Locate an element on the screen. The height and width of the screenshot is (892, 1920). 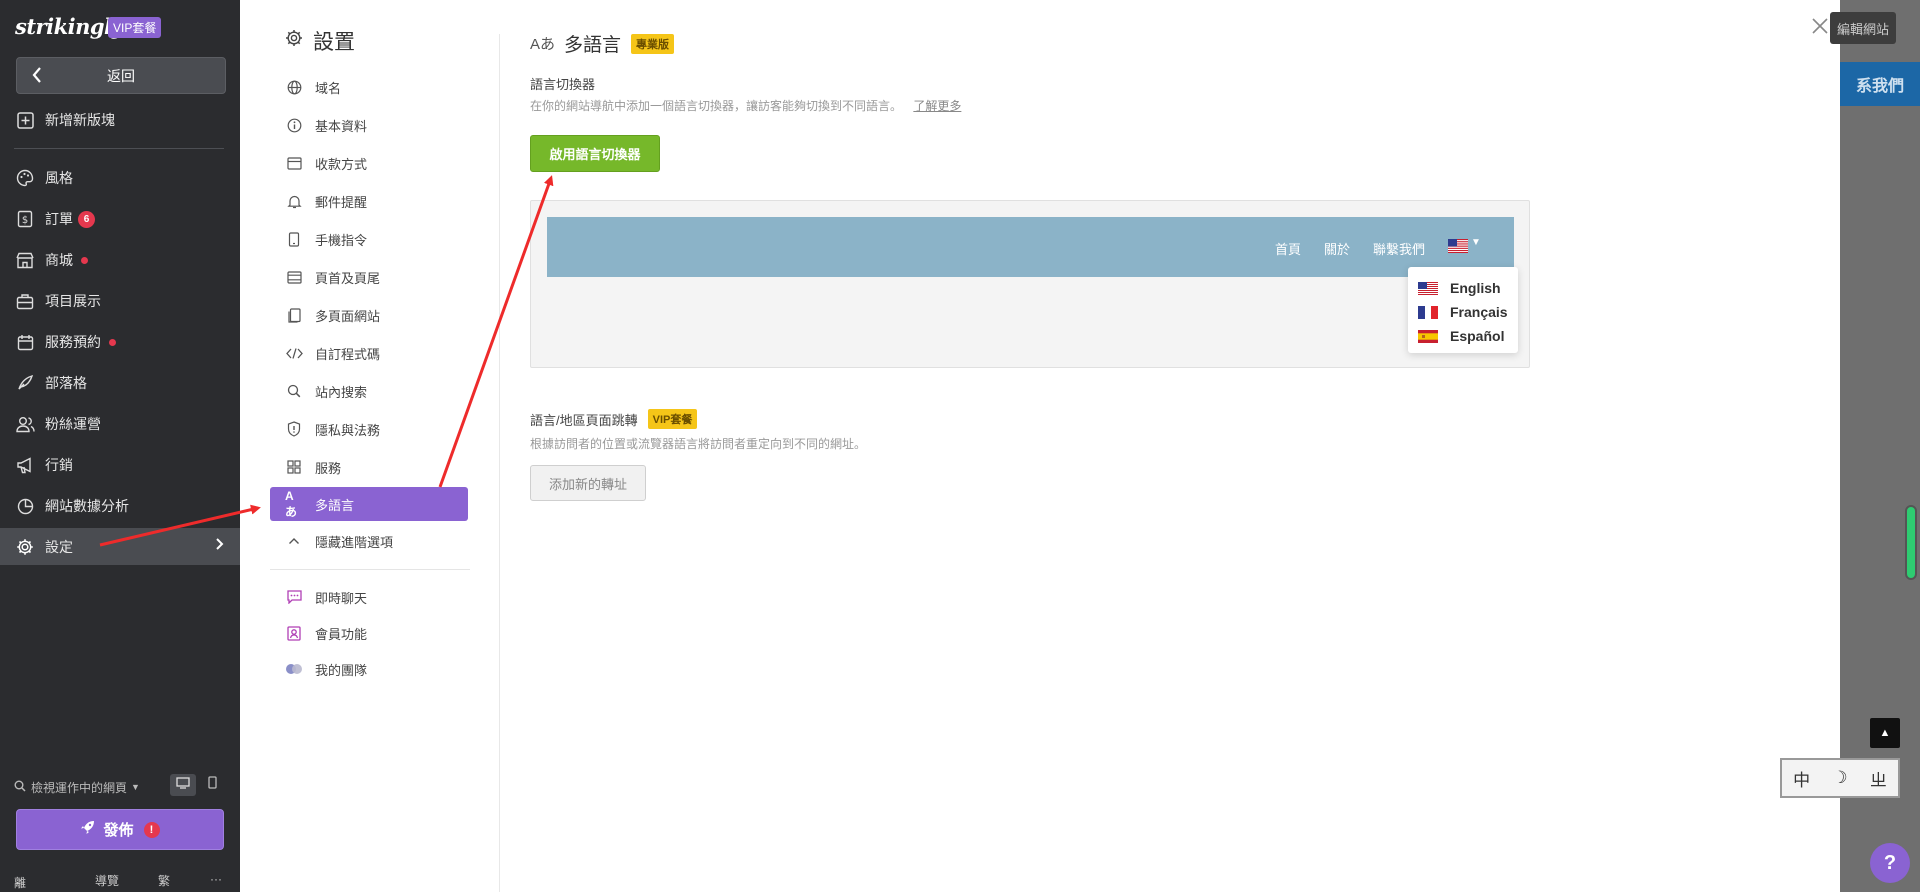
bell-icon is located at coordinates (294, 201).